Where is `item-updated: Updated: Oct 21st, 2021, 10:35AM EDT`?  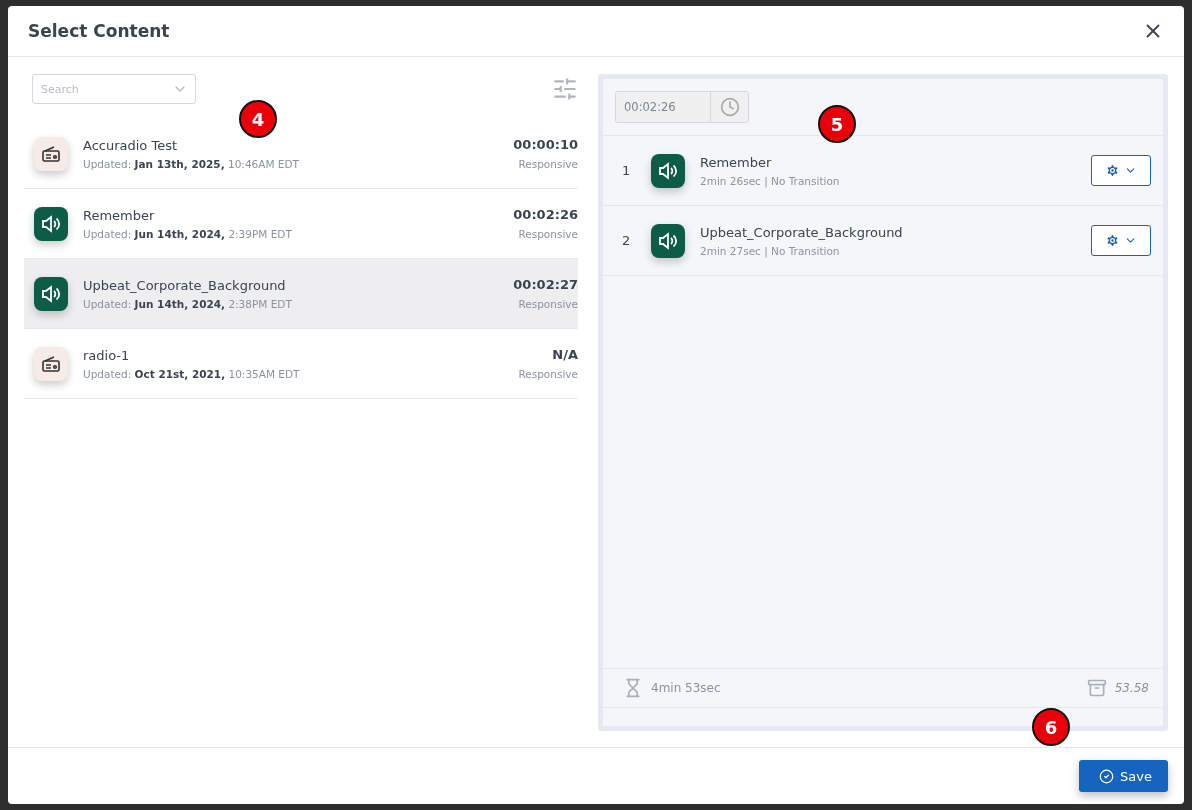
item-updated: Updated: Oct 21st, 2021, 10:35AM EDT is located at coordinates (192, 373).